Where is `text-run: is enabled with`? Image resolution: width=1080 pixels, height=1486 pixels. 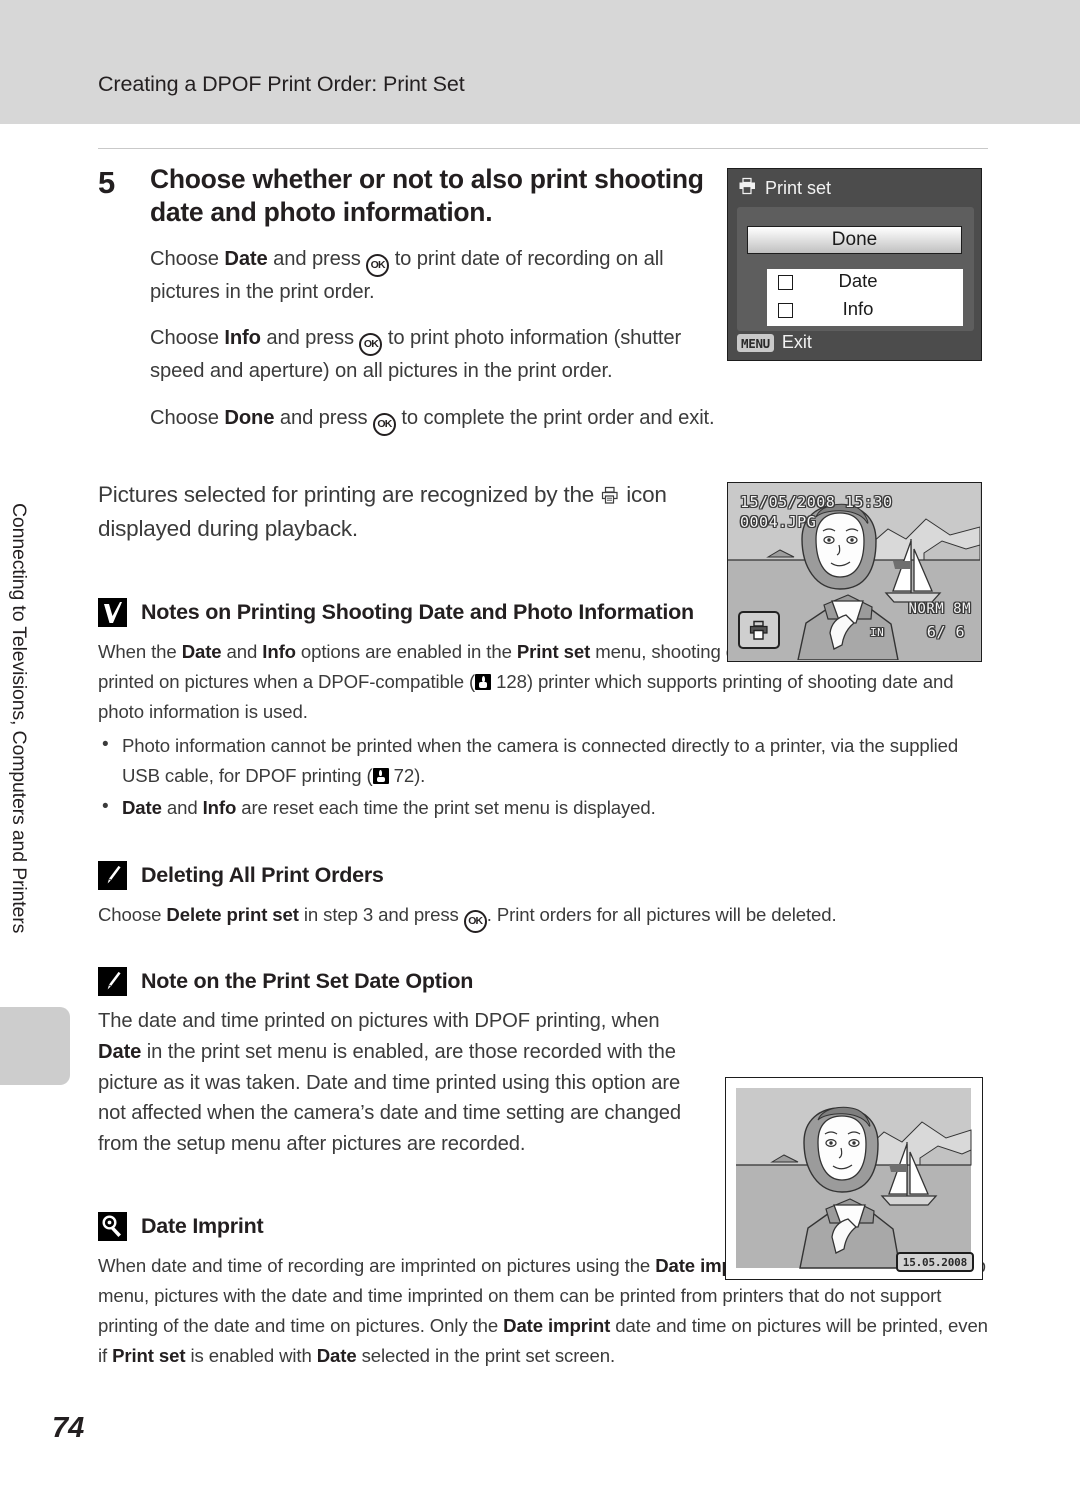 text-run: is enabled with is located at coordinates (251, 1356).